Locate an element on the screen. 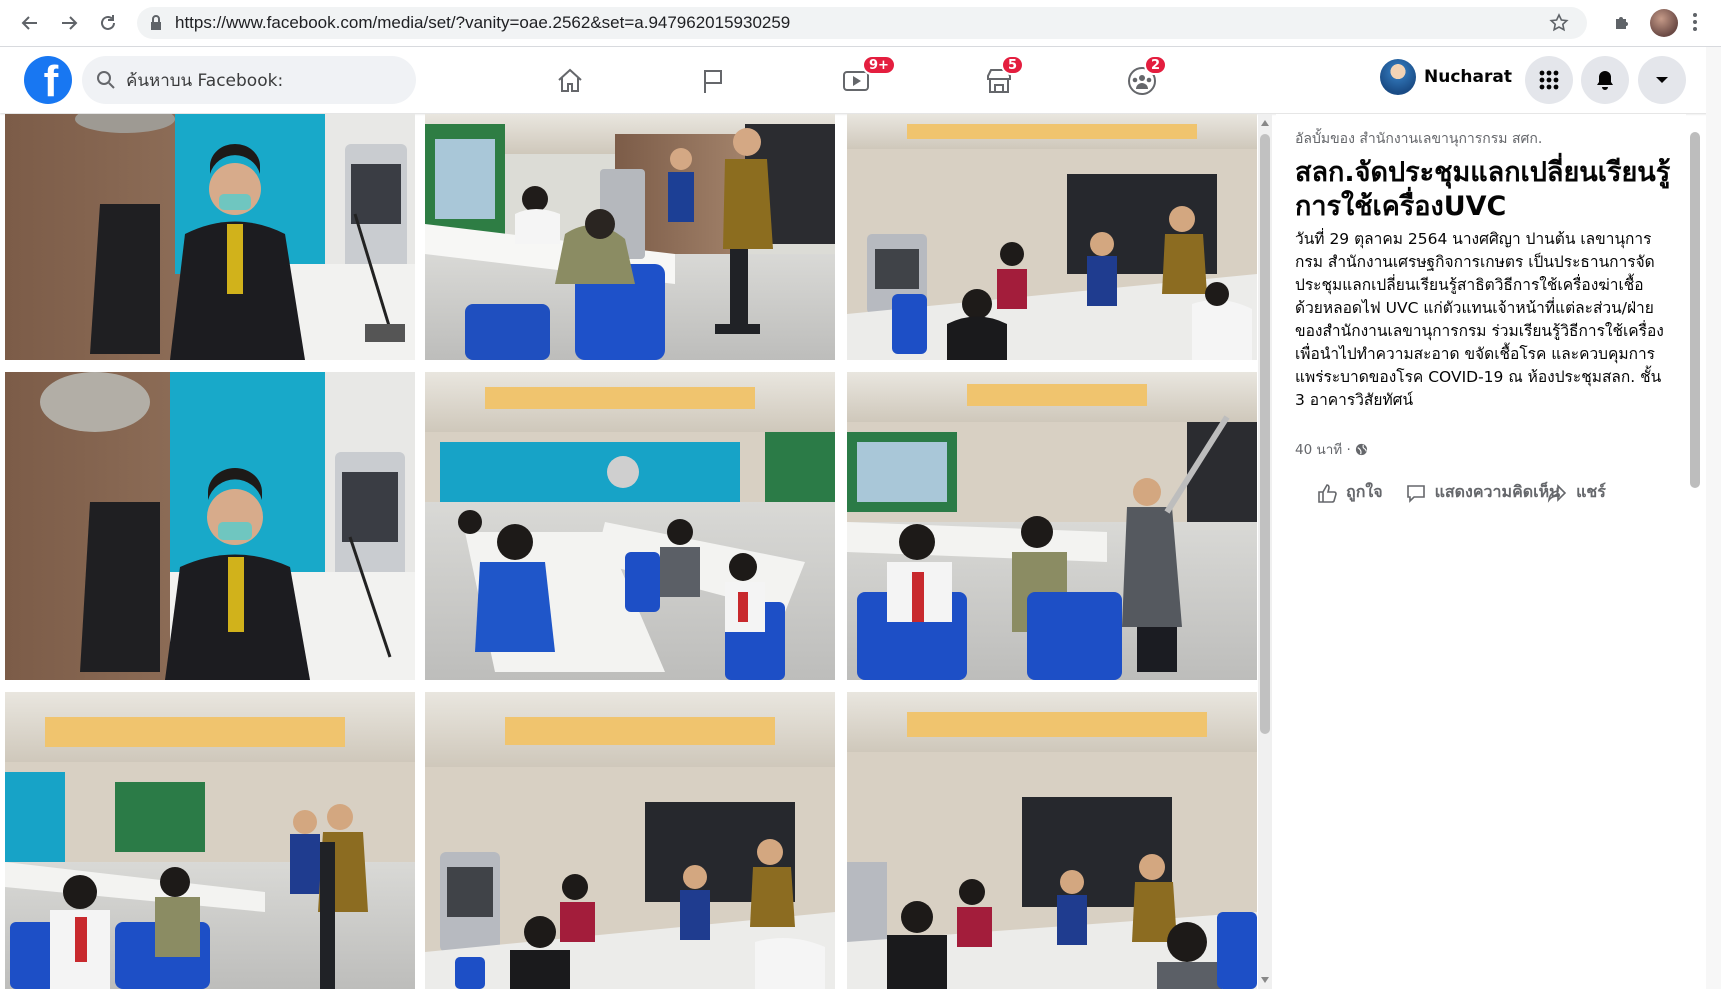 The image size is (1721, 989). reload-icon is located at coordinates (108, 22).